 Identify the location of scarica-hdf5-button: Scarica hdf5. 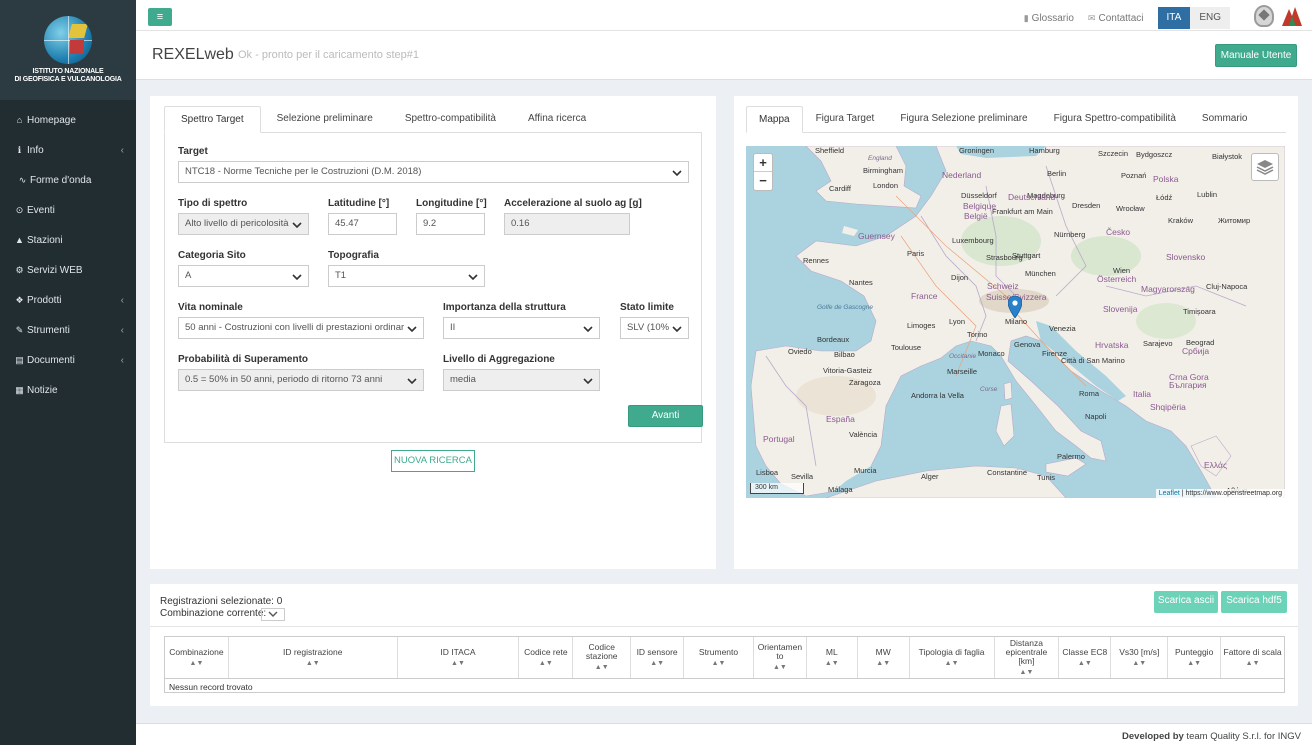
(1254, 602).